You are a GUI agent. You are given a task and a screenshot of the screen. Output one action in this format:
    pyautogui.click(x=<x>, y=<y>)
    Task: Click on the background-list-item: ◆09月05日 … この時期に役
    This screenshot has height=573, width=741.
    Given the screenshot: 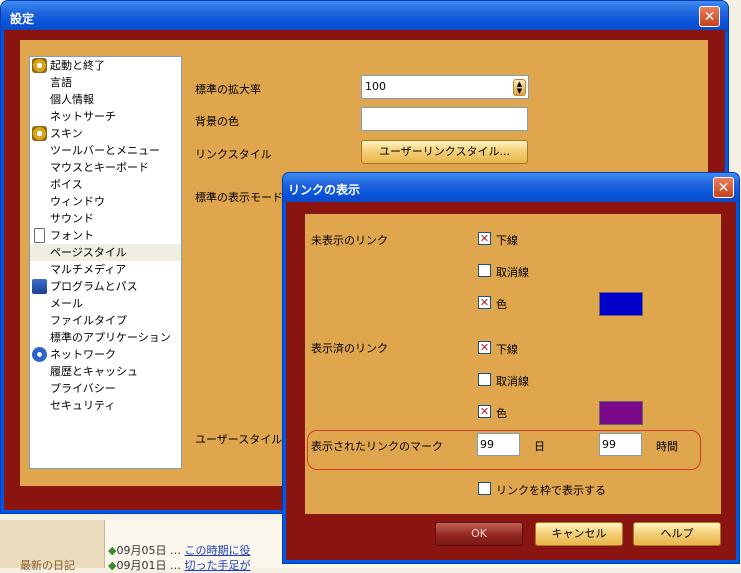 What is the action you would take?
    pyautogui.click(x=179, y=550)
    